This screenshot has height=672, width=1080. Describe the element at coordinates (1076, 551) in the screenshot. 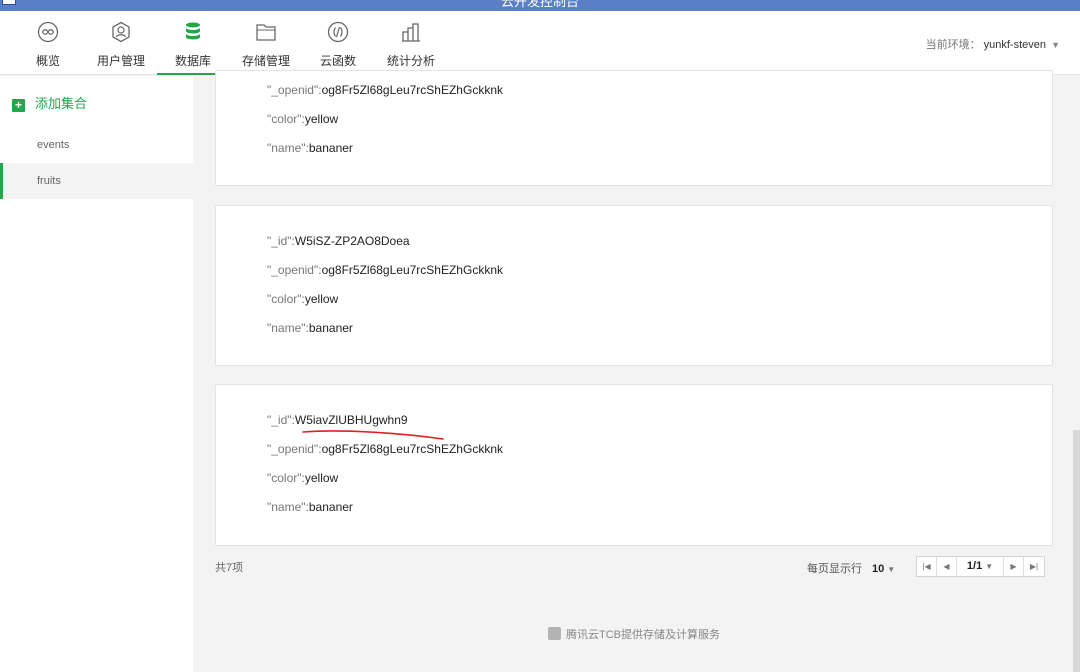

I see `scrollbar` at that location.